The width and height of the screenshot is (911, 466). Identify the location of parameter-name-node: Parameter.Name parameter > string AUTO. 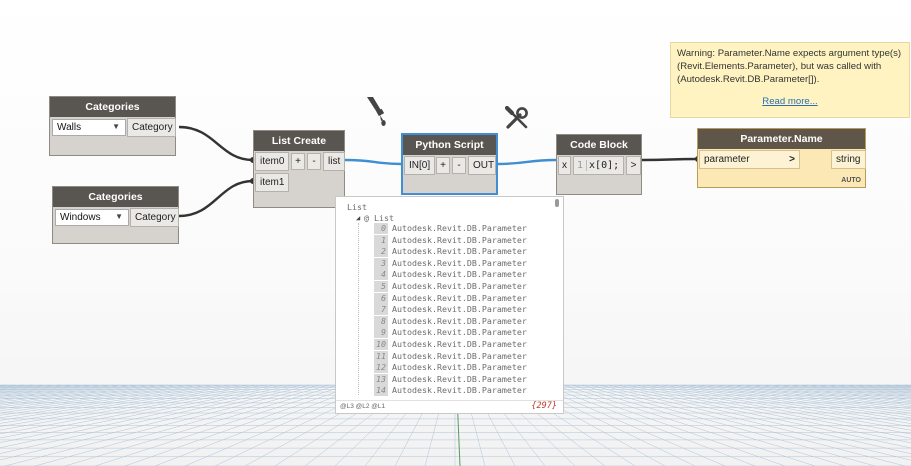
(781, 158).